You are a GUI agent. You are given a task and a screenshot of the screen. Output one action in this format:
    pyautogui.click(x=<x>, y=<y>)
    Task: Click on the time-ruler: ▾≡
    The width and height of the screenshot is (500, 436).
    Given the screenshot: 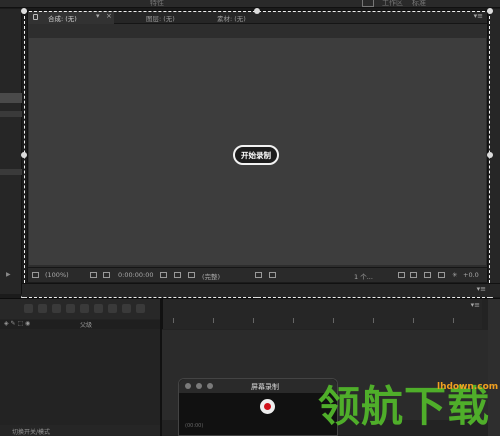 What is the action you would take?
    pyautogui.click(x=322, y=314)
    